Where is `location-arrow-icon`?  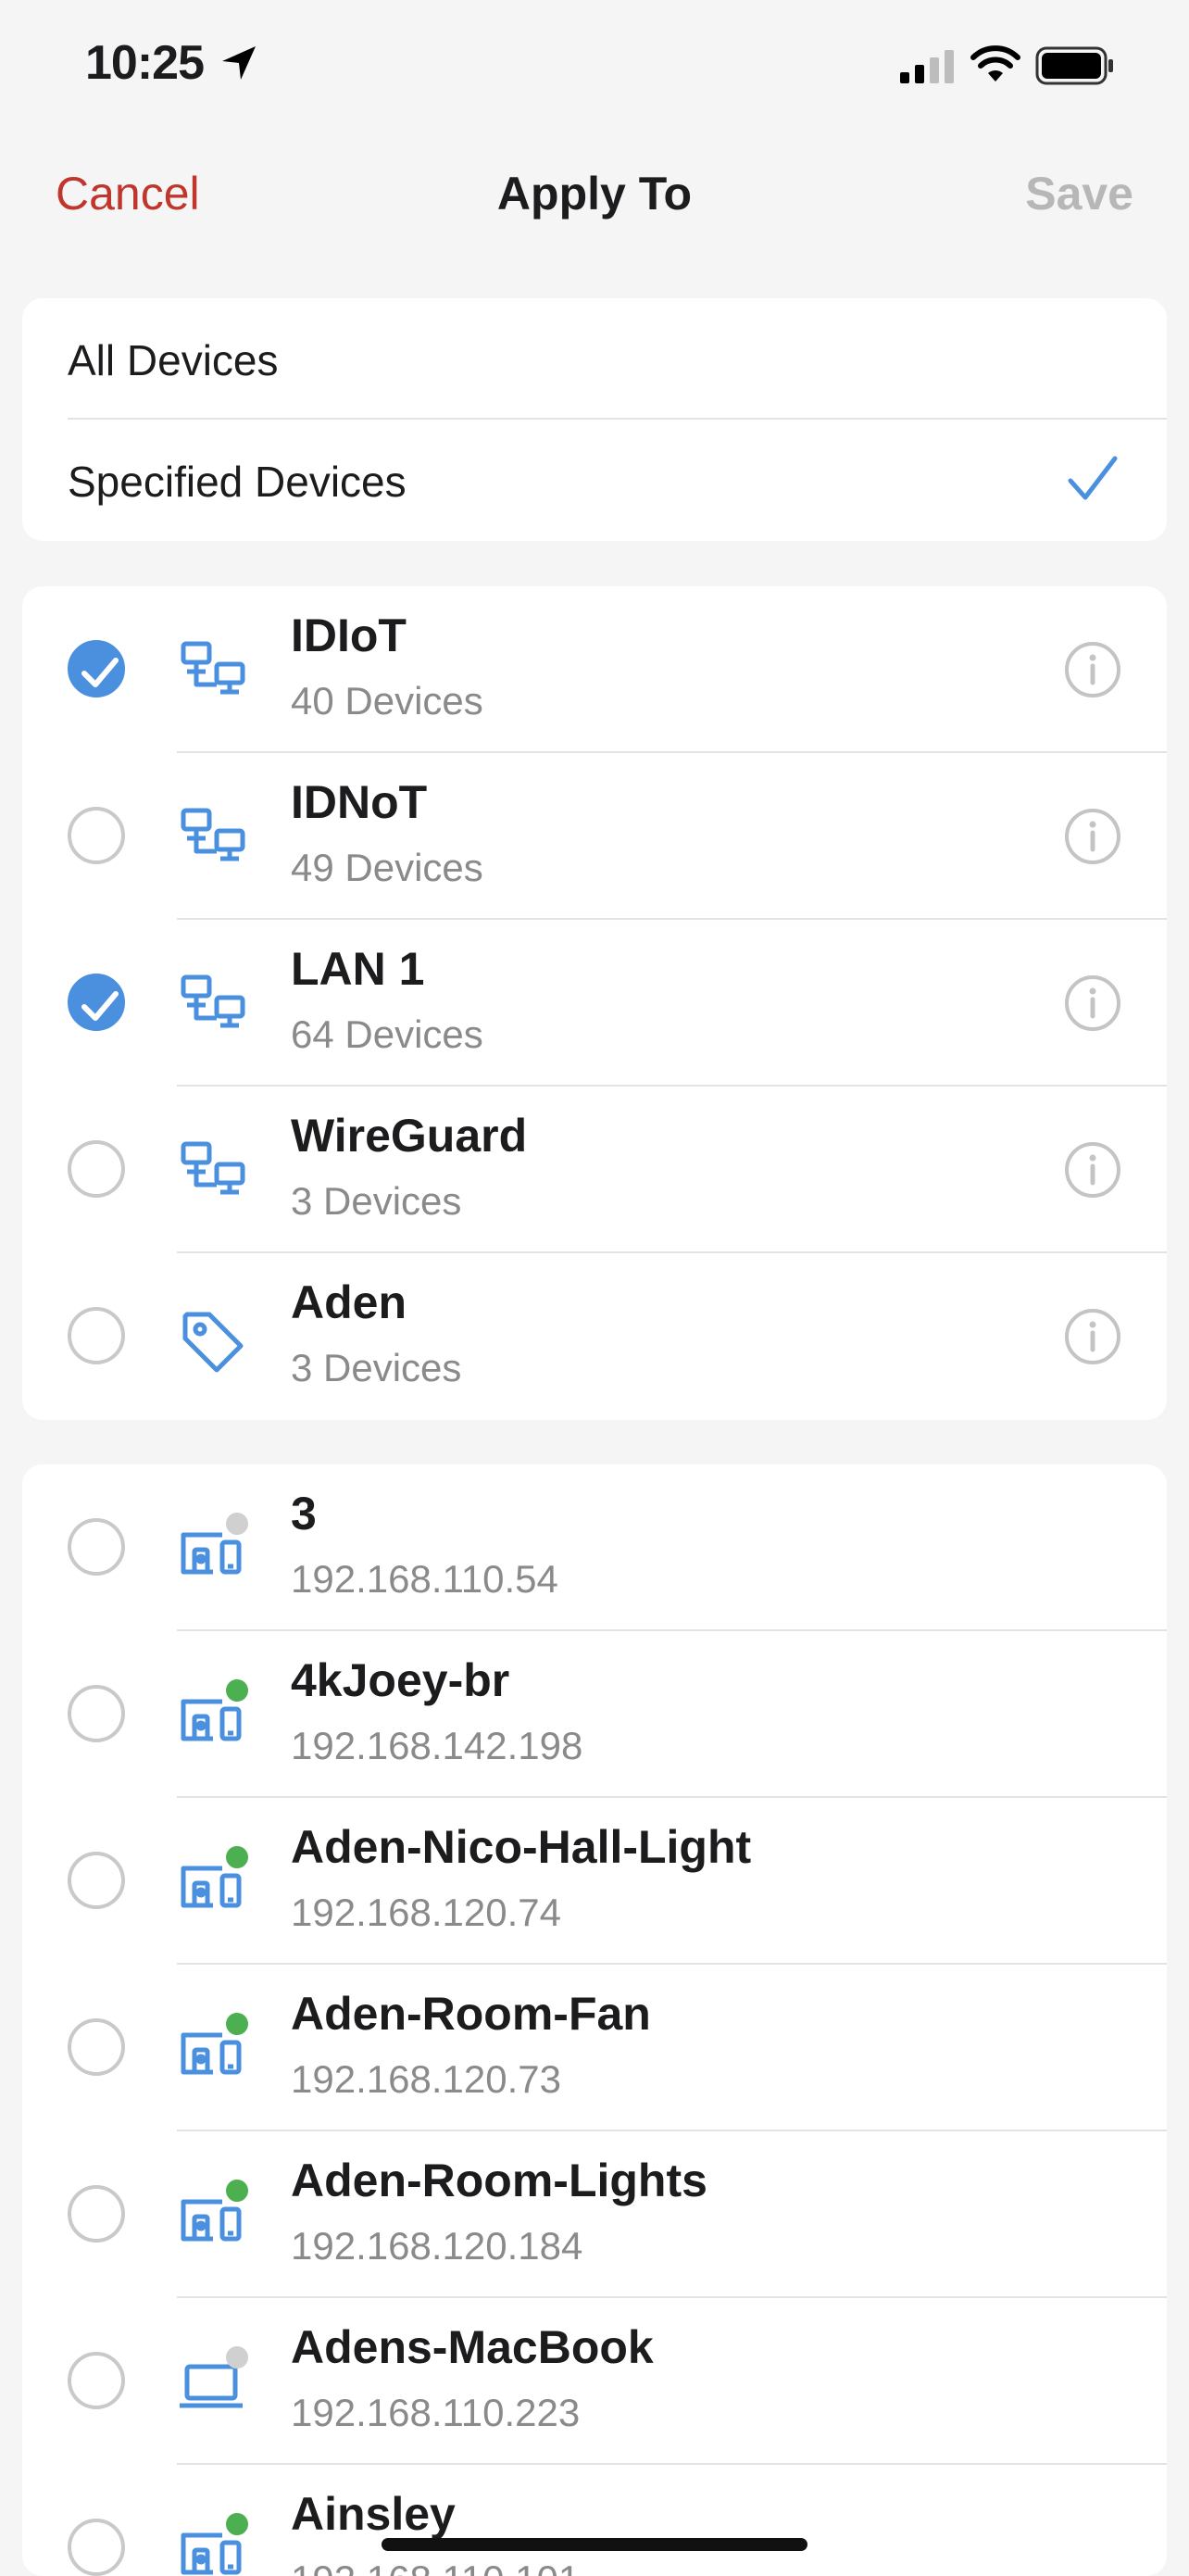
location-arrow-icon is located at coordinates (239, 63).